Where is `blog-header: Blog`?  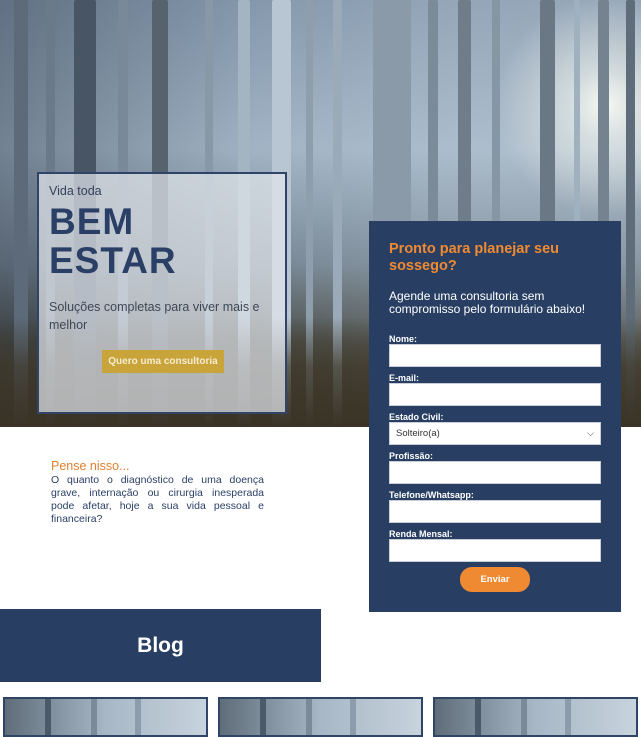 blog-header: Blog is located at coordinates (160, 645).